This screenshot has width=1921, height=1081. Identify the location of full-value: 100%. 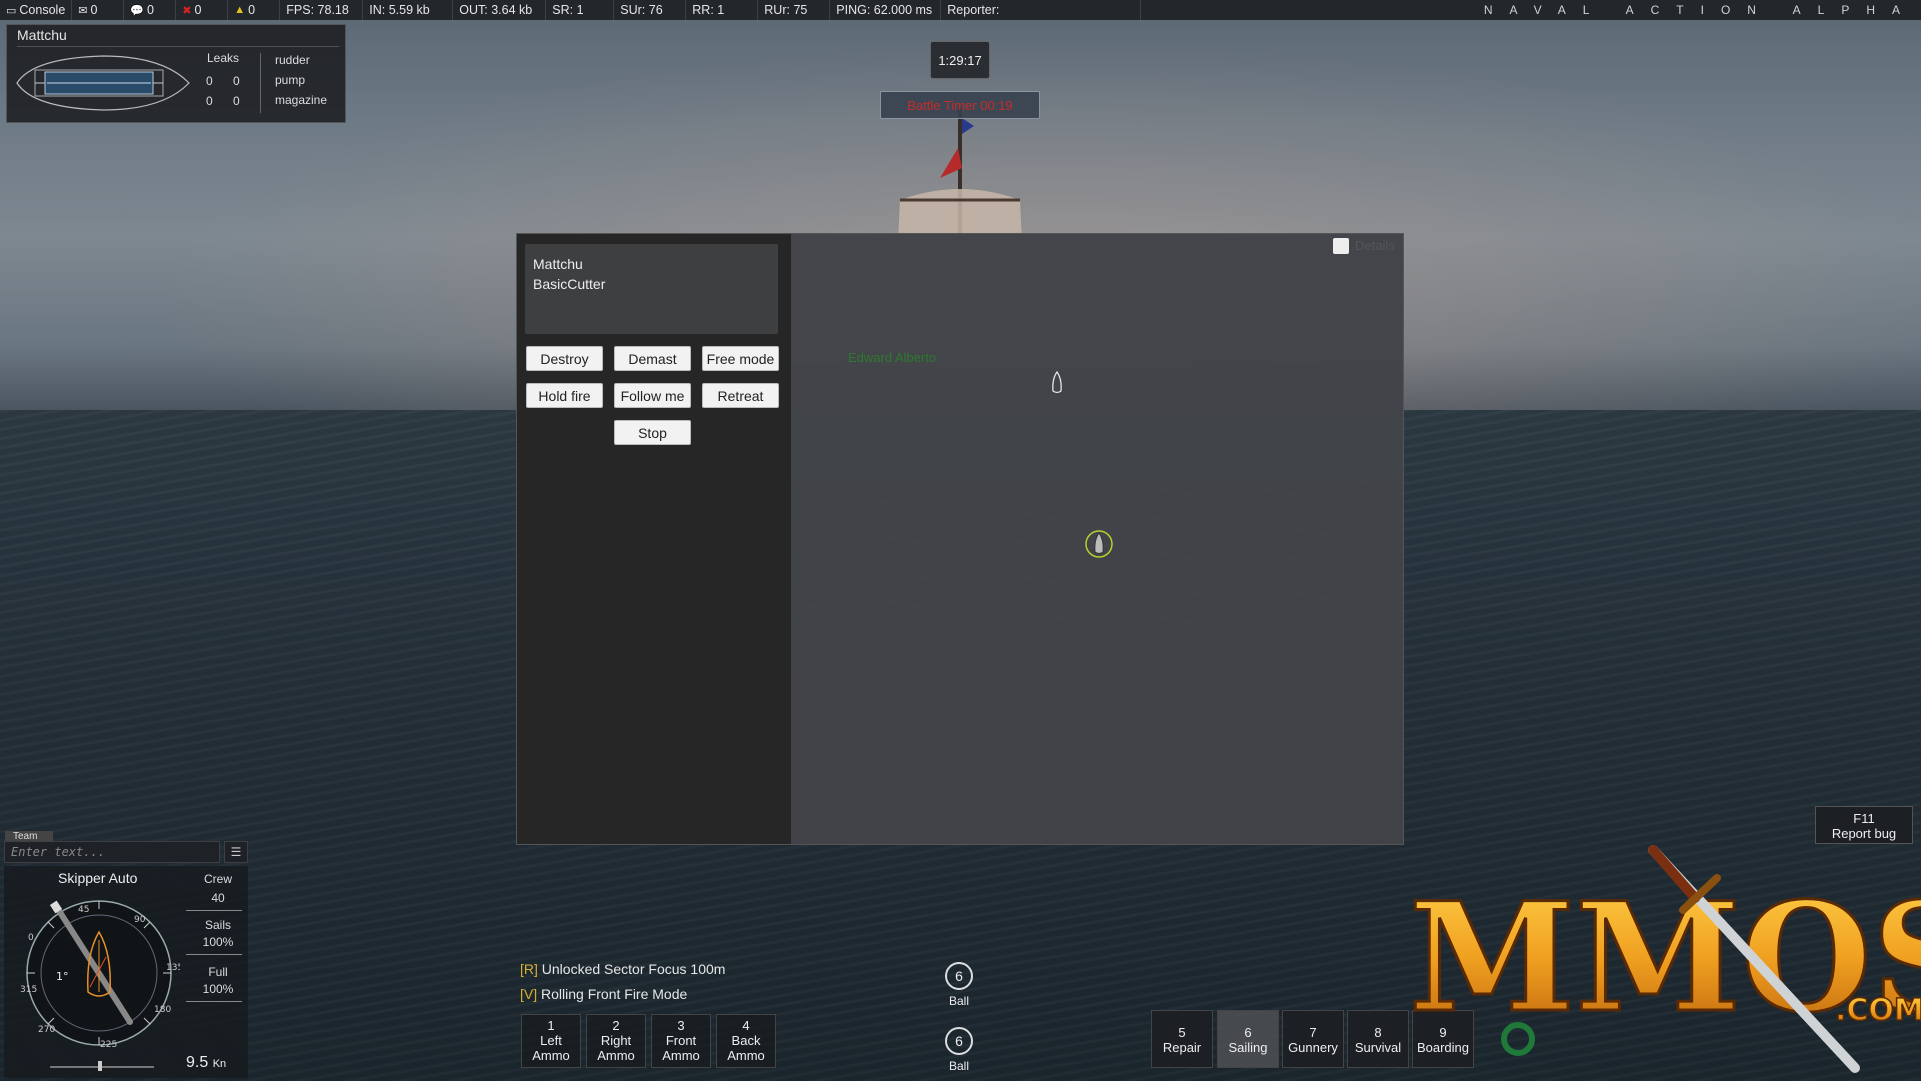
(218, 989).